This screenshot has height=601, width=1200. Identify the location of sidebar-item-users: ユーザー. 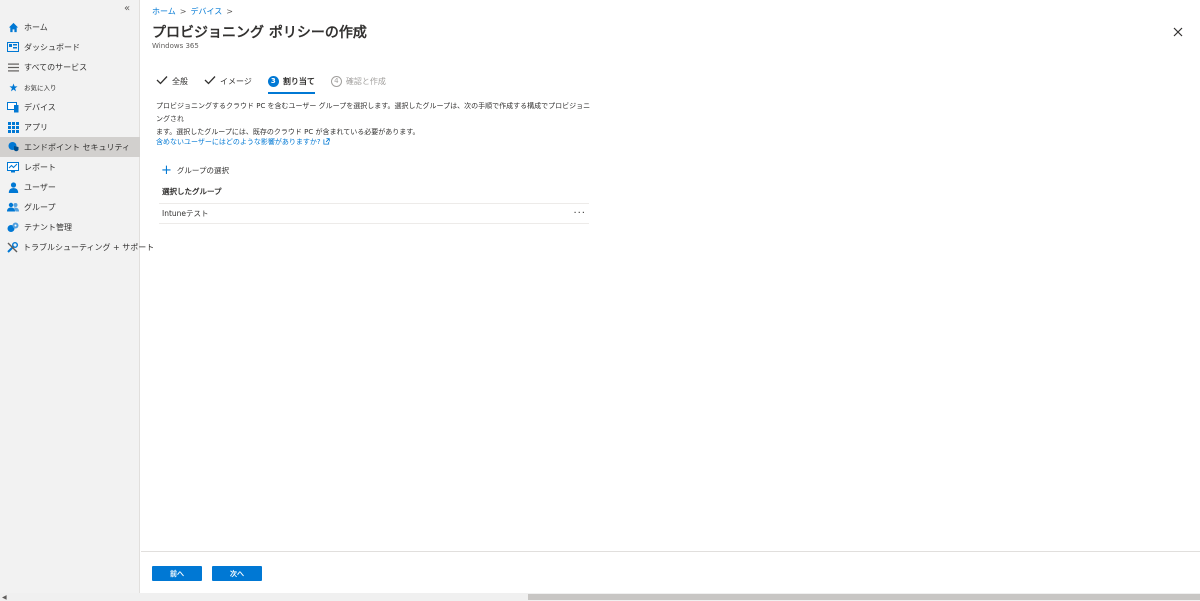
(70, 187).